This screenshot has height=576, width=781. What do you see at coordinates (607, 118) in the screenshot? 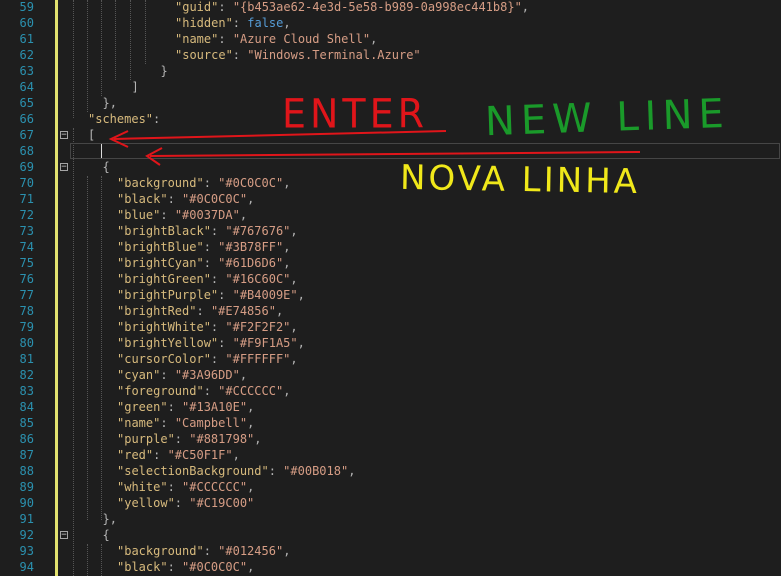
I see `new-line-label: NEW LINE` at bounding box center [607, 118].